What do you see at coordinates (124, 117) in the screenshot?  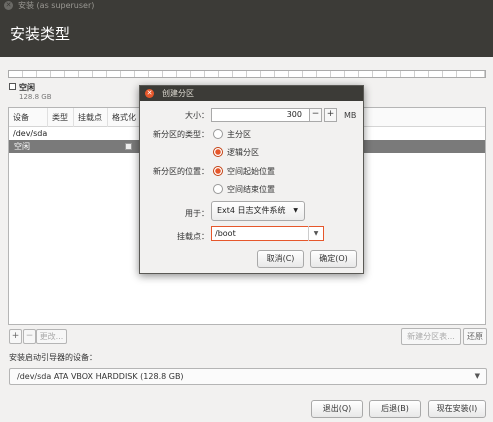 I see `column-header-format: 格式化` at bounding box center [124, 117].